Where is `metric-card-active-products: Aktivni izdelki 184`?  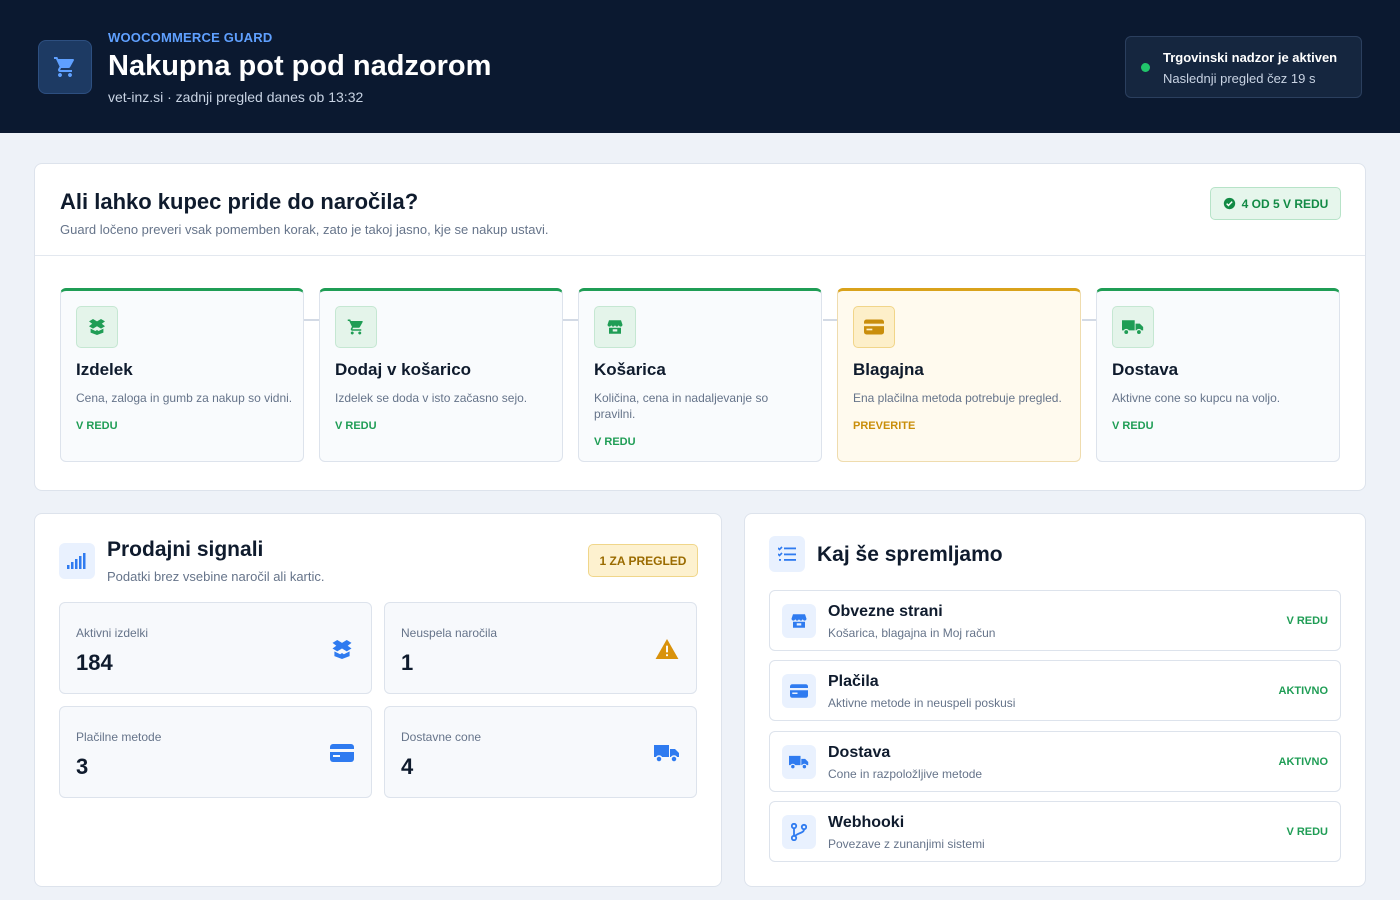
metric-card-active-products: Aktivni izdelki 184 is located at coordinates (215, 648).